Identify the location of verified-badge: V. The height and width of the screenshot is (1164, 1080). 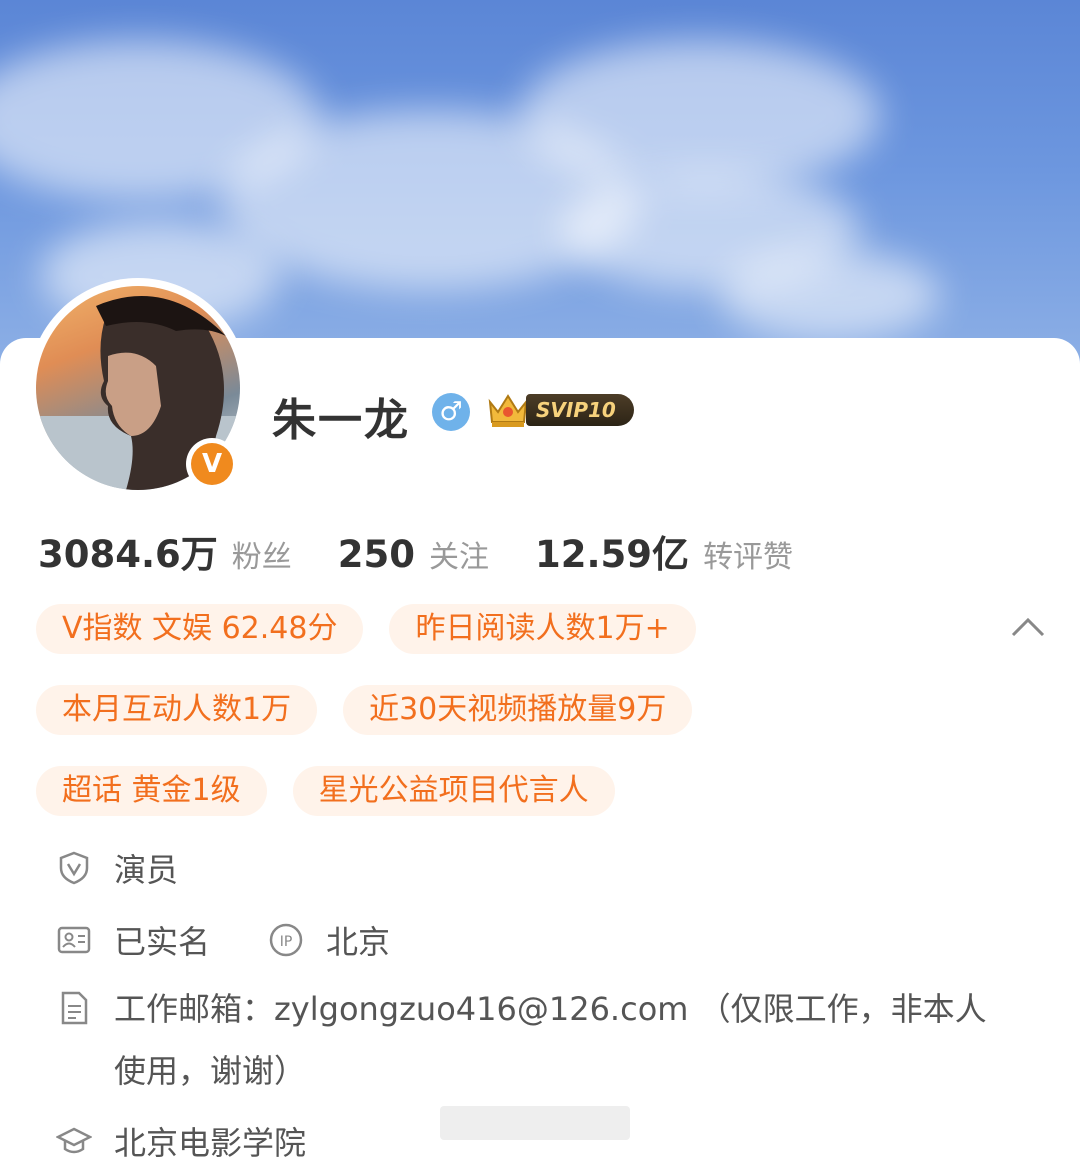
(212, 464).